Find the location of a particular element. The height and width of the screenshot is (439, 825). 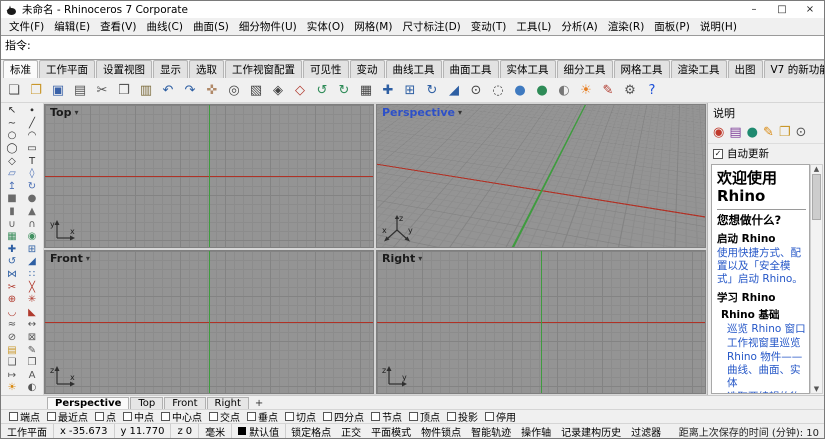

menu-item: 编辑(E) is located at coordinates (72, 26).